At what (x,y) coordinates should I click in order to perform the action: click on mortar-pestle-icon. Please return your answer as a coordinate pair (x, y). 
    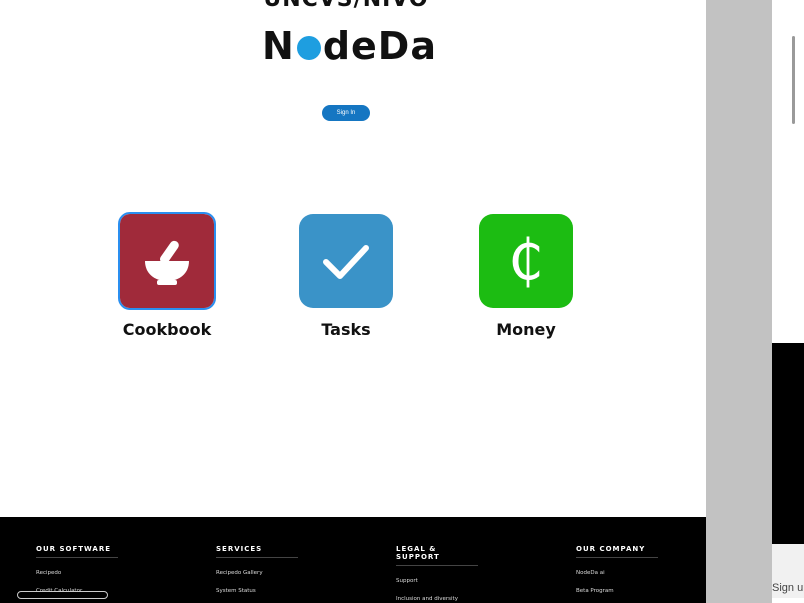
    Looking at the image, I should click on (167, 262).